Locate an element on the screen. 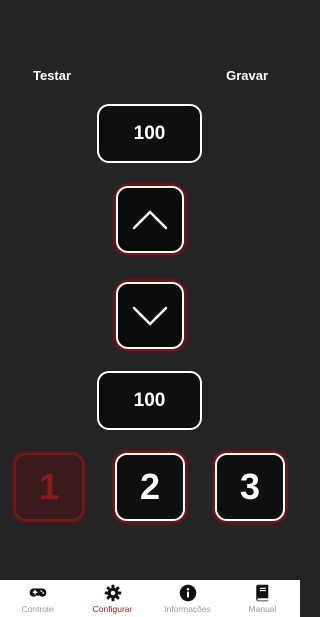 The height and width of the screenshot is (617, 320). preset-button-2: 2 is located at coordinates (150, 487).